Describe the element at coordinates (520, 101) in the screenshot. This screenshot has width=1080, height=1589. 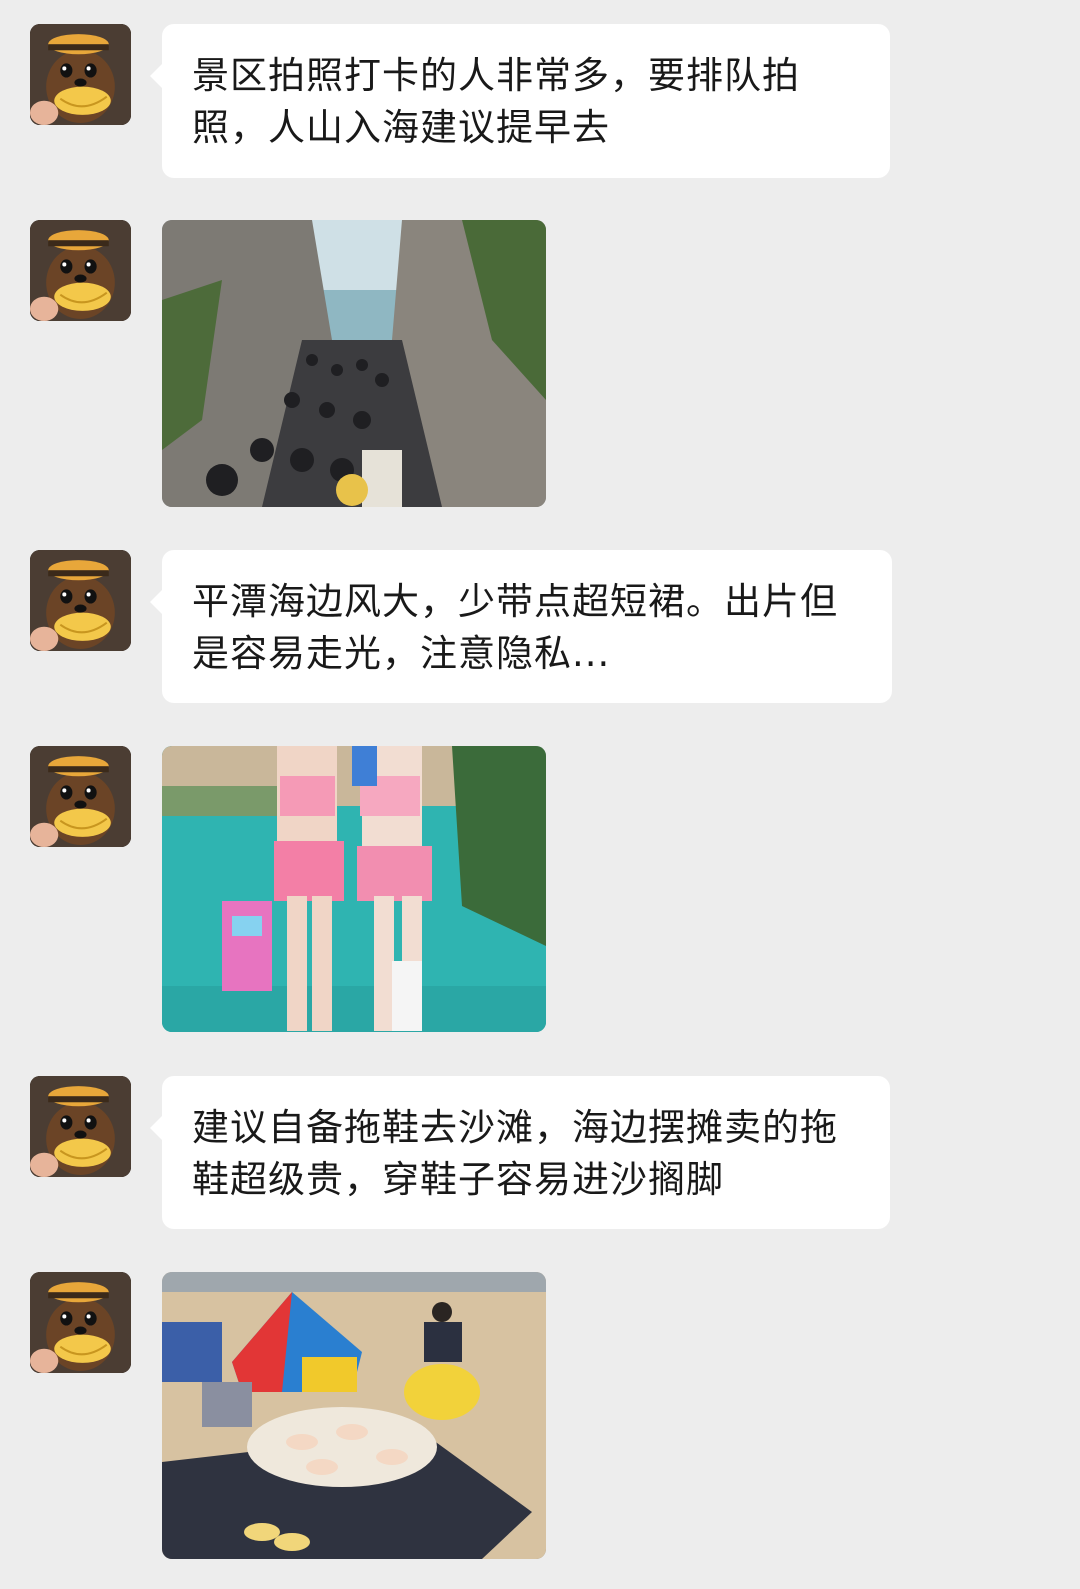
I see `message-bubble: 景区拍照打卡的人非常多，要排队拍照，人山入海建议提早去` at that location.